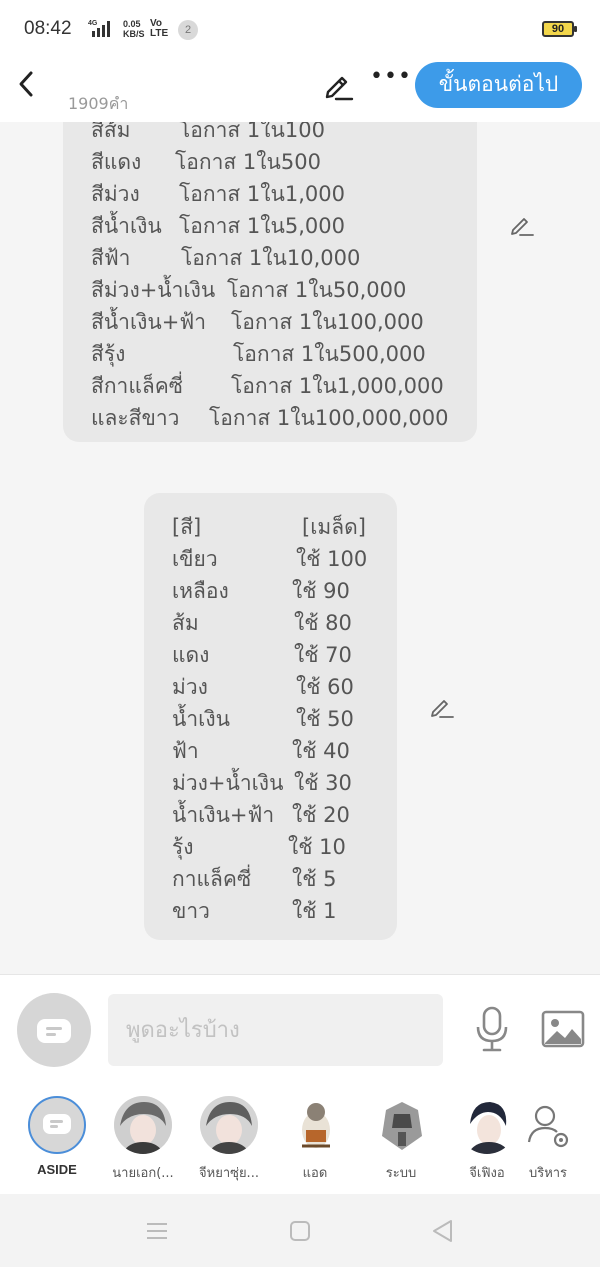  I want to click on system-navigation-bar, so click(300, 1230).